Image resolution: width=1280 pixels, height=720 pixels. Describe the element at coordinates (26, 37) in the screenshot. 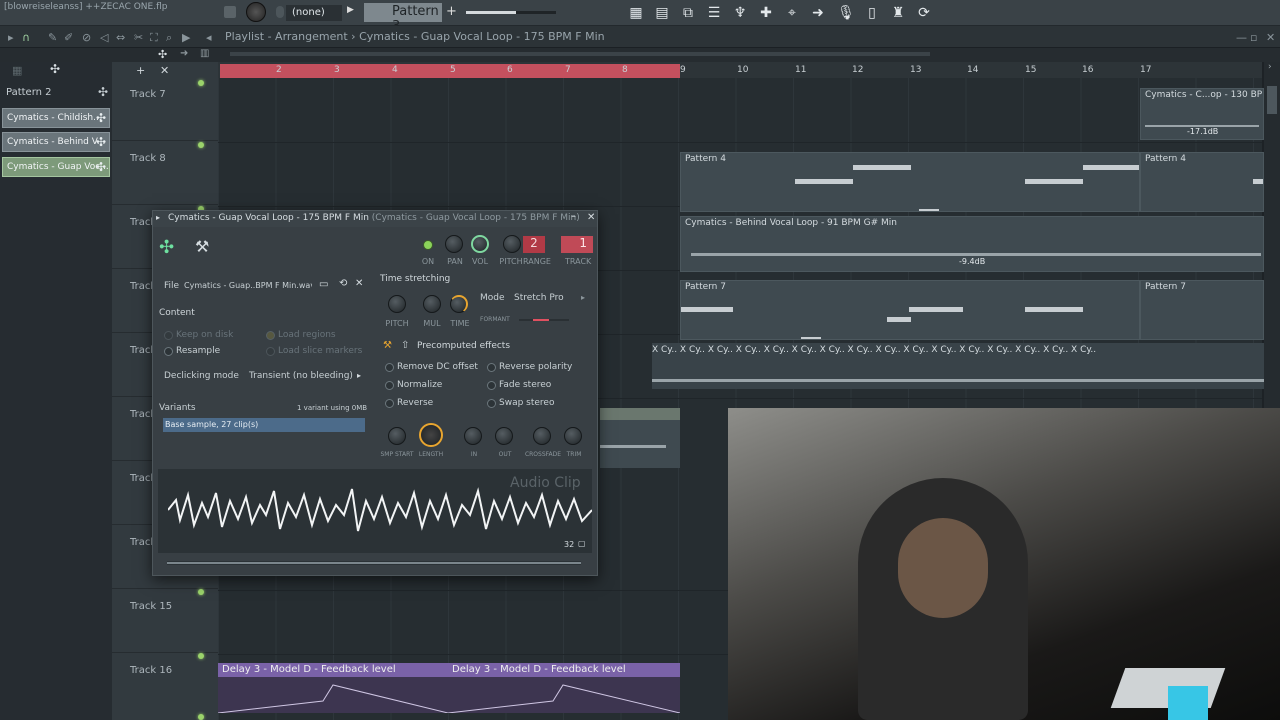

I see `magnet-icon: ∩` at that location.